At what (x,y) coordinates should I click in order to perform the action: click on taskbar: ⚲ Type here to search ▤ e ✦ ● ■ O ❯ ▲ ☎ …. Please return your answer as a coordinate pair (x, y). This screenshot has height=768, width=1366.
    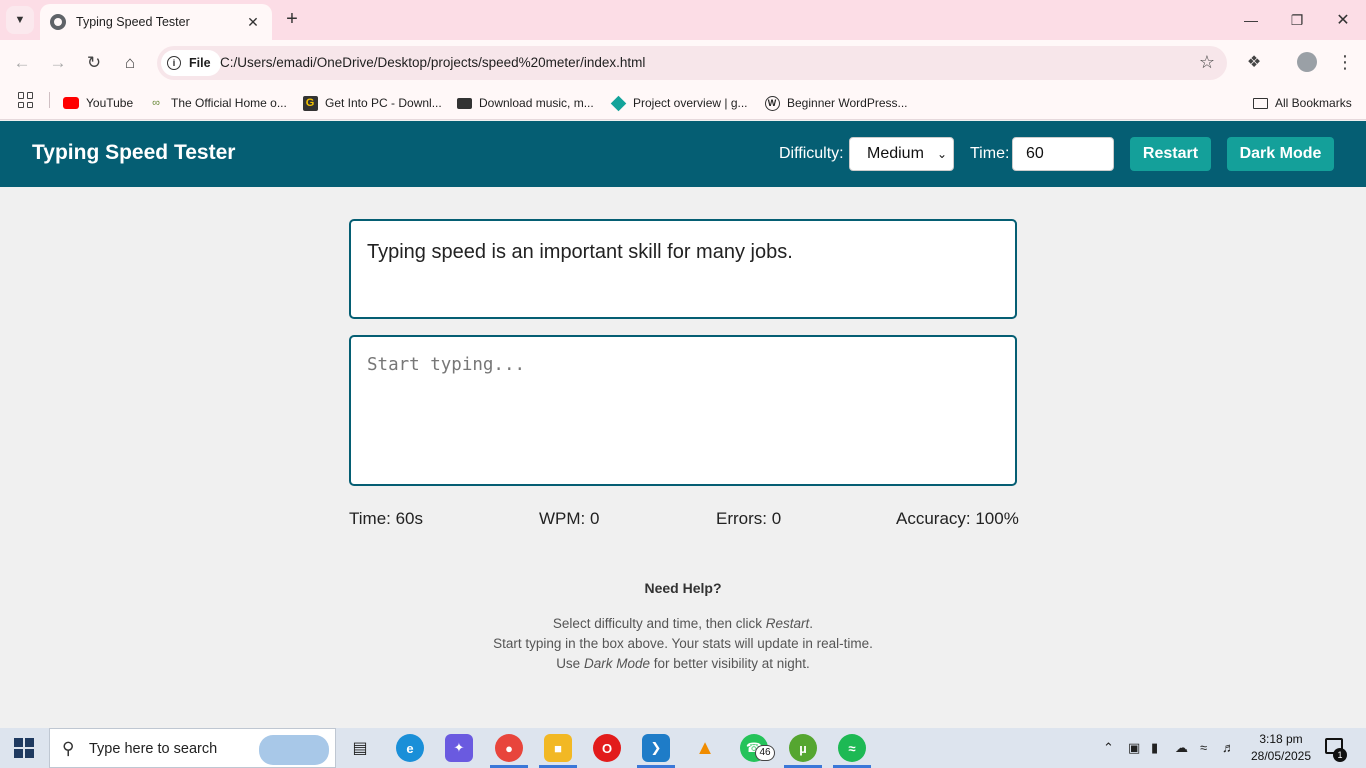
    Looking at the image, I should click on (683, 748).